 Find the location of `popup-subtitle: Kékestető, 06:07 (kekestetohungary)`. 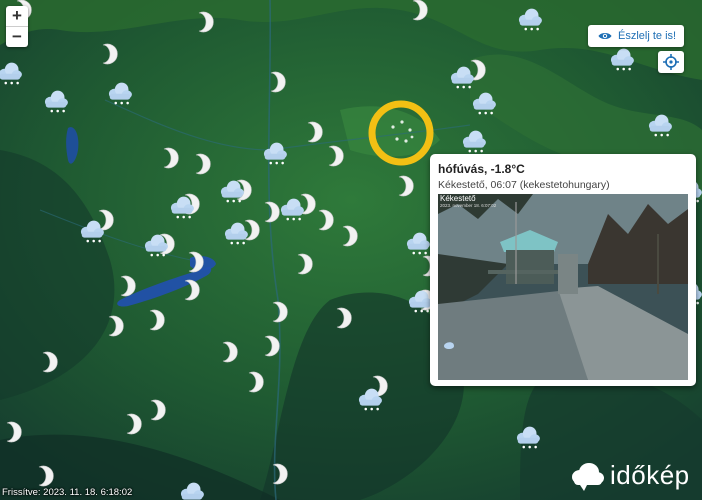

popup-subtitle: Kékestető, 06:07 (kekestetohungary) is located at coordinates (524, 185).